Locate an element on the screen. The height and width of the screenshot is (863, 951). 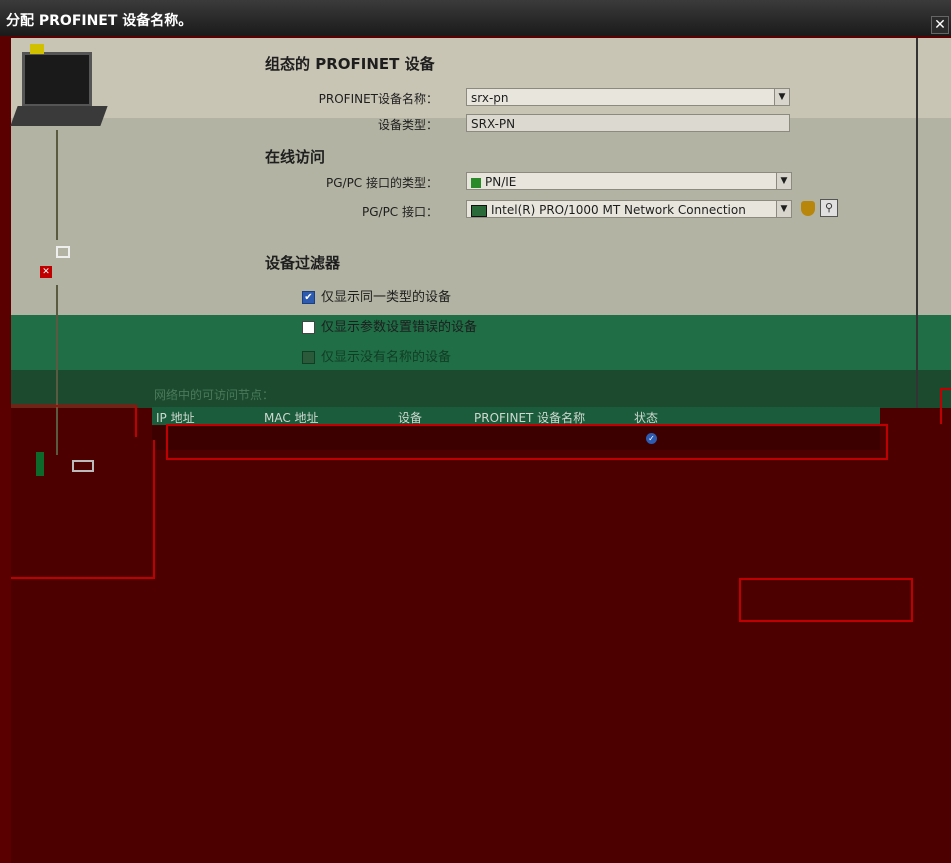
pgpc-type-label: PG/PC 接口的类型： is located at coordinates (381, 183).